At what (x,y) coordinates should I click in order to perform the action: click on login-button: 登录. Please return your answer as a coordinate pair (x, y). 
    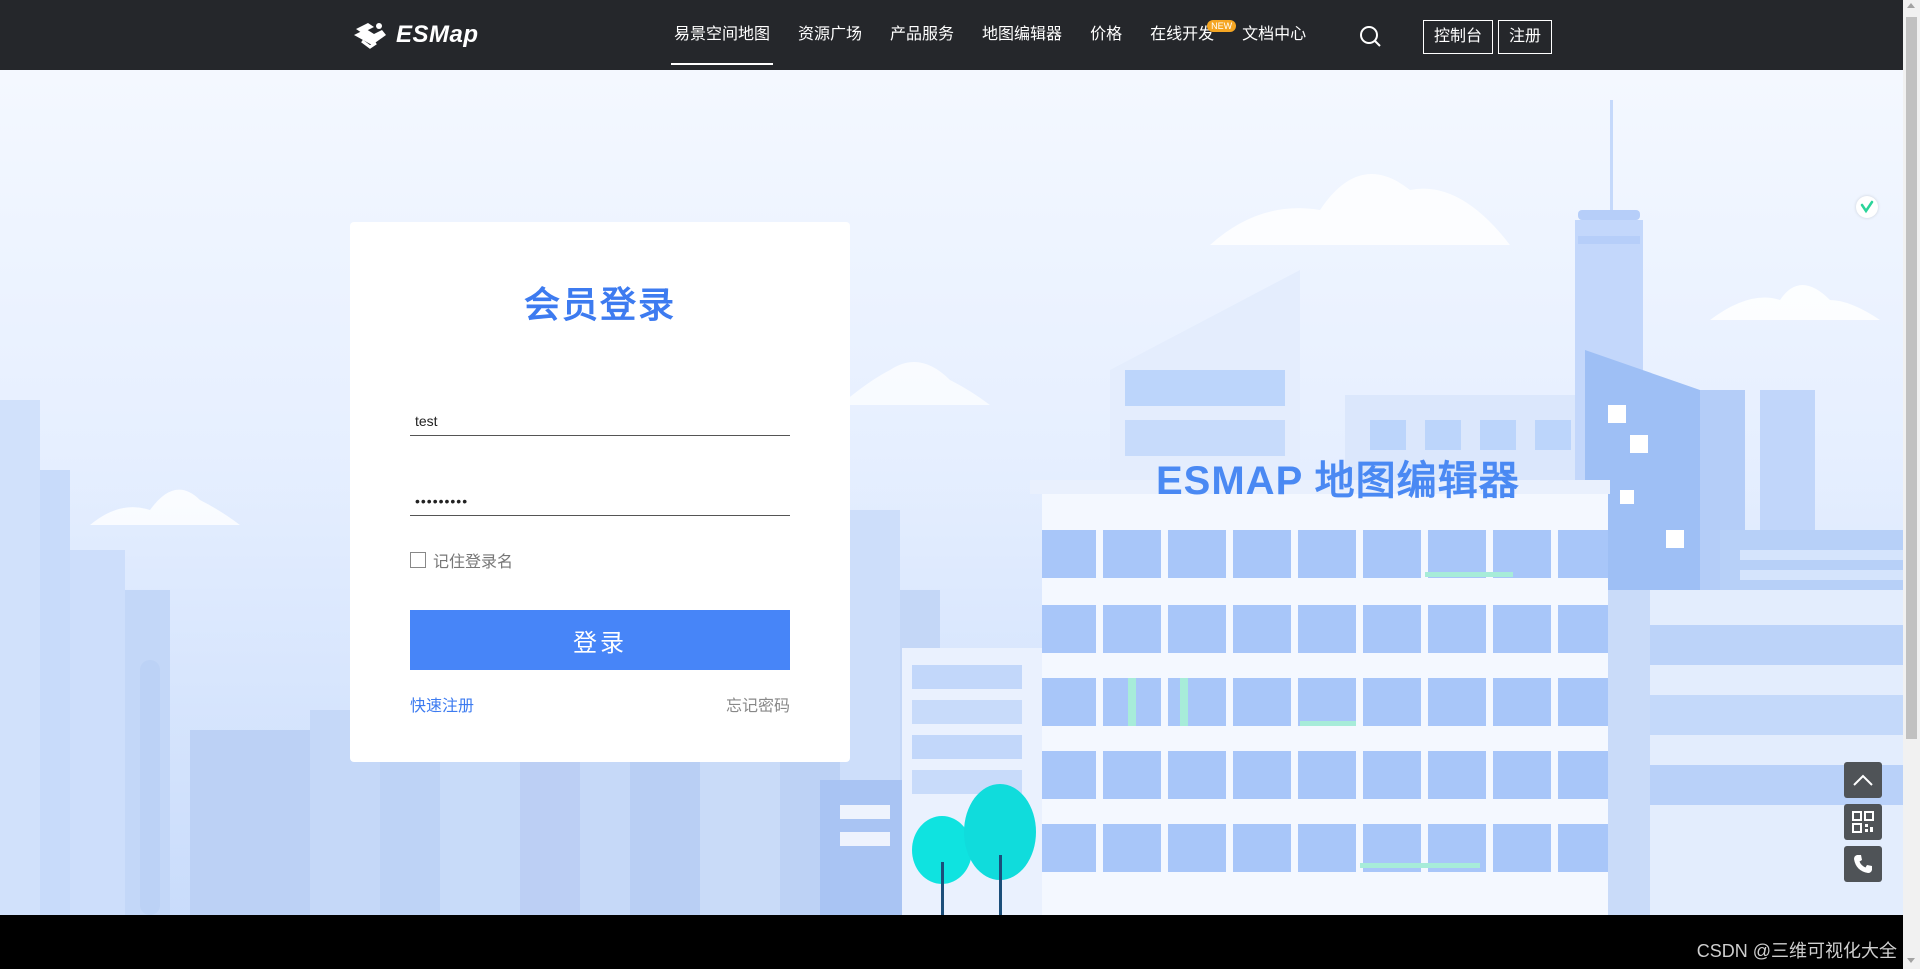
    Looking at the image, I should click on (600, 640).